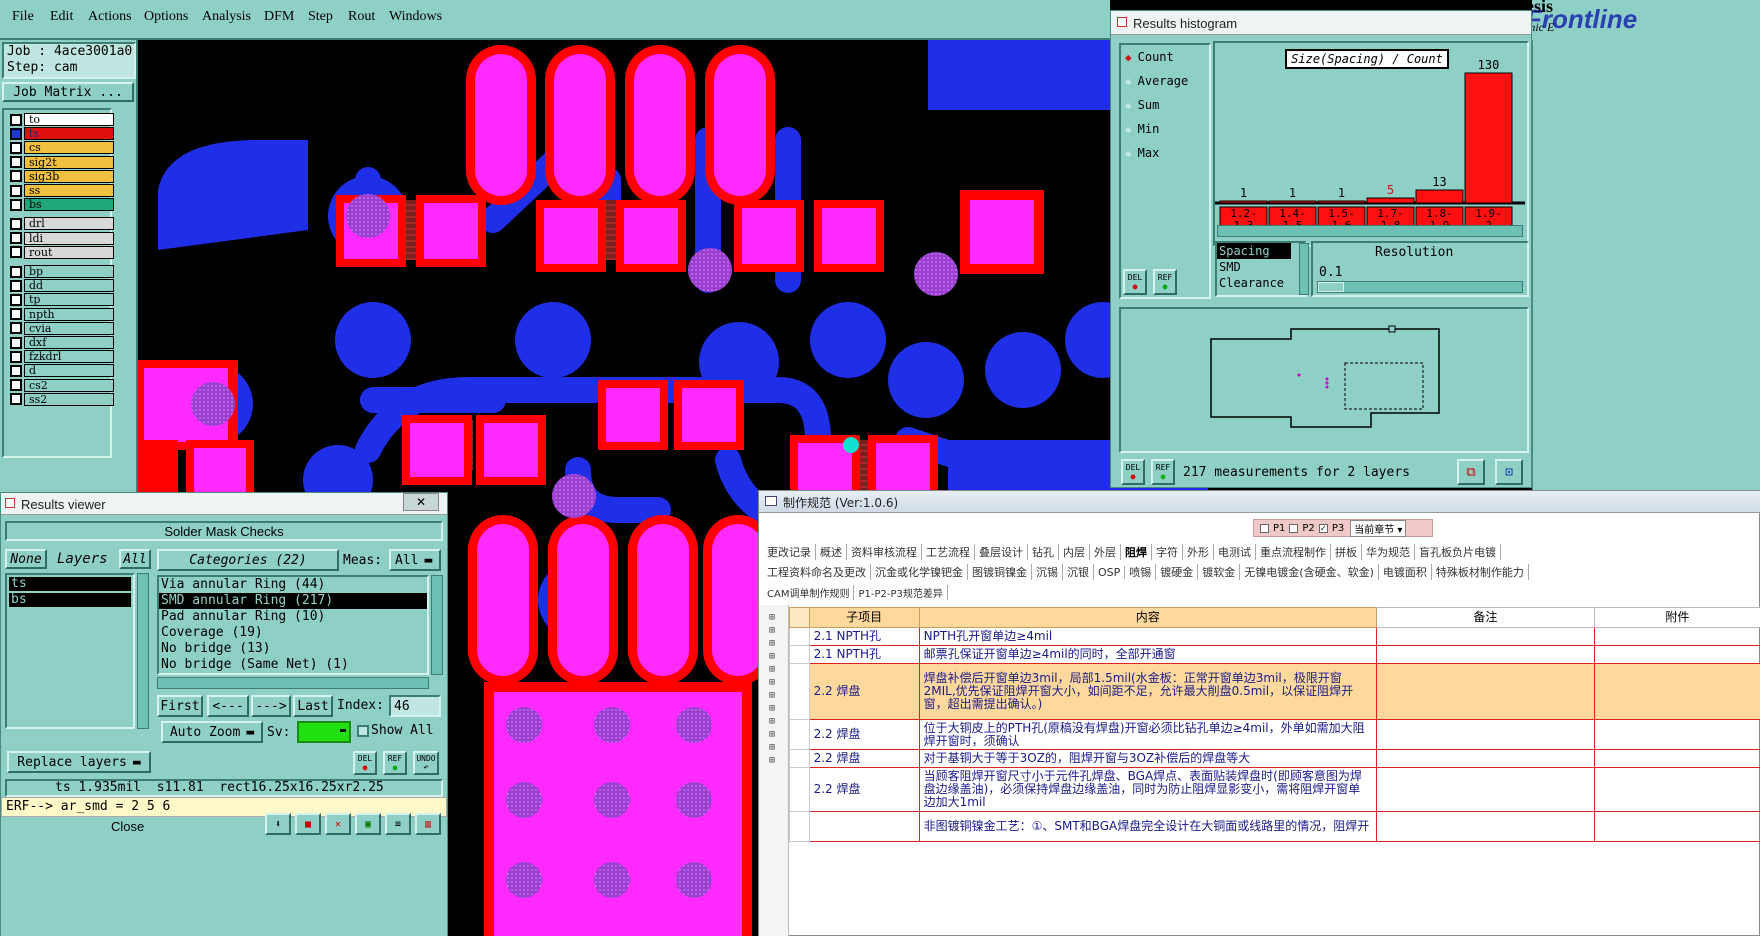 The image size is (1760, 936). Describe the element at coordinates (415, 560) in the screenshot. I see `meas-dropdown: All ▬` at that location.